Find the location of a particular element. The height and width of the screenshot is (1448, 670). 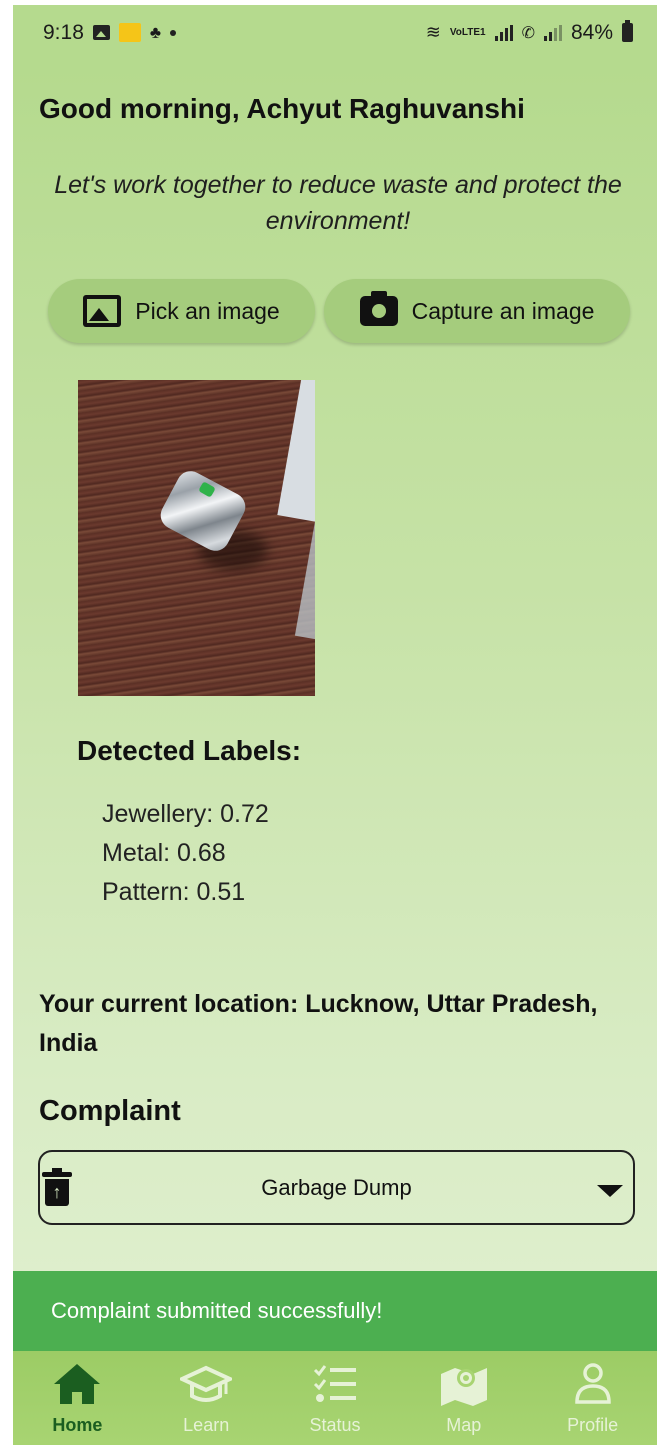

detected-label: Metal: 0.68 is located at coordinates (164, 853).